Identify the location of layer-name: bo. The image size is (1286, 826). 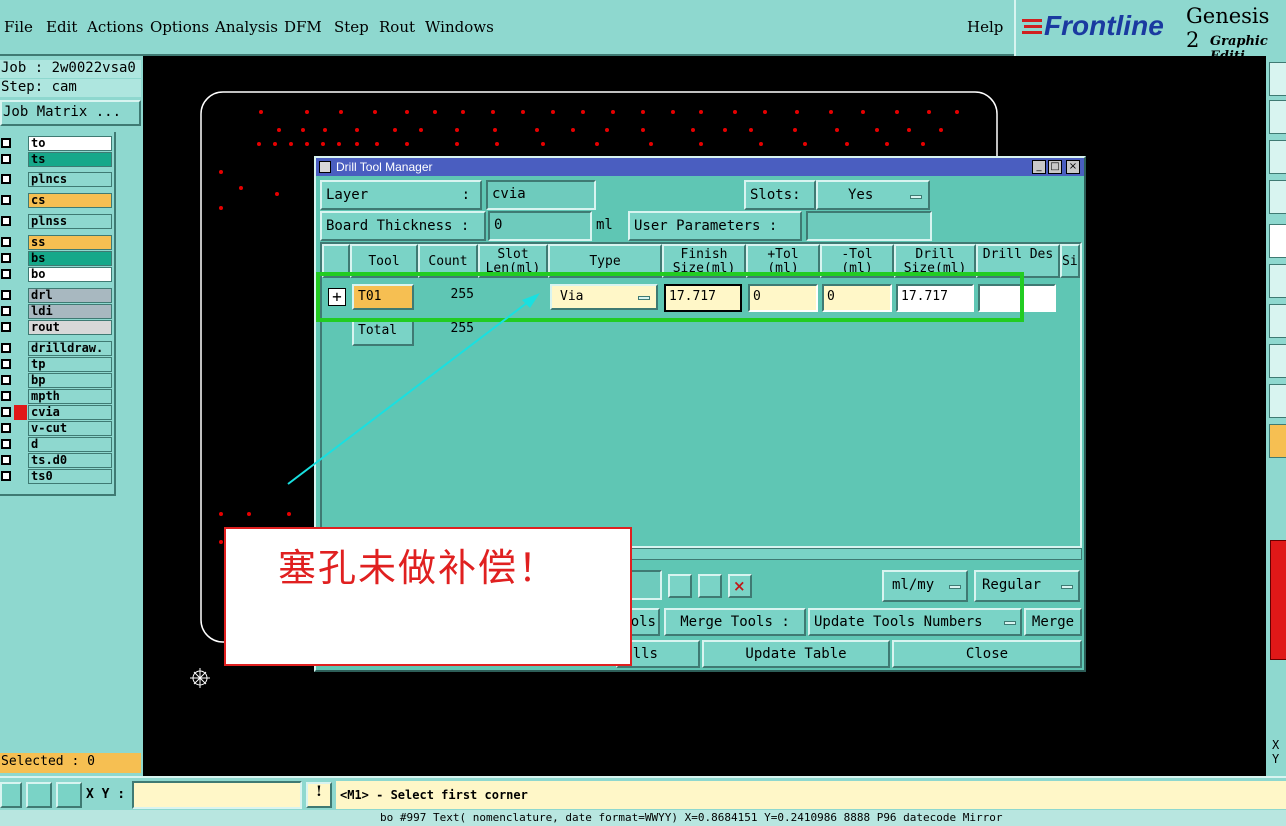
(70, 274).